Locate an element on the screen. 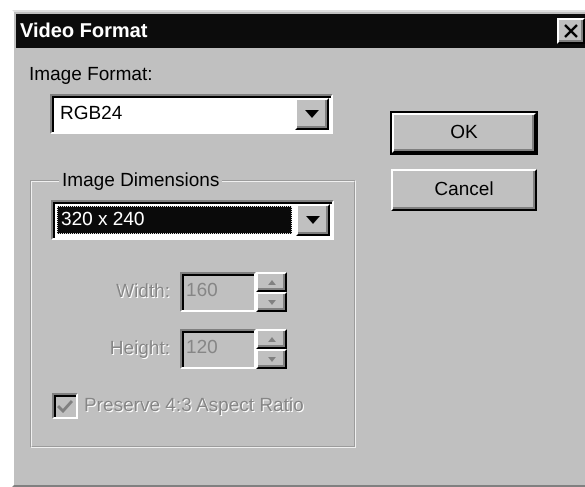  close-icon is located at coordinates (571, 31).